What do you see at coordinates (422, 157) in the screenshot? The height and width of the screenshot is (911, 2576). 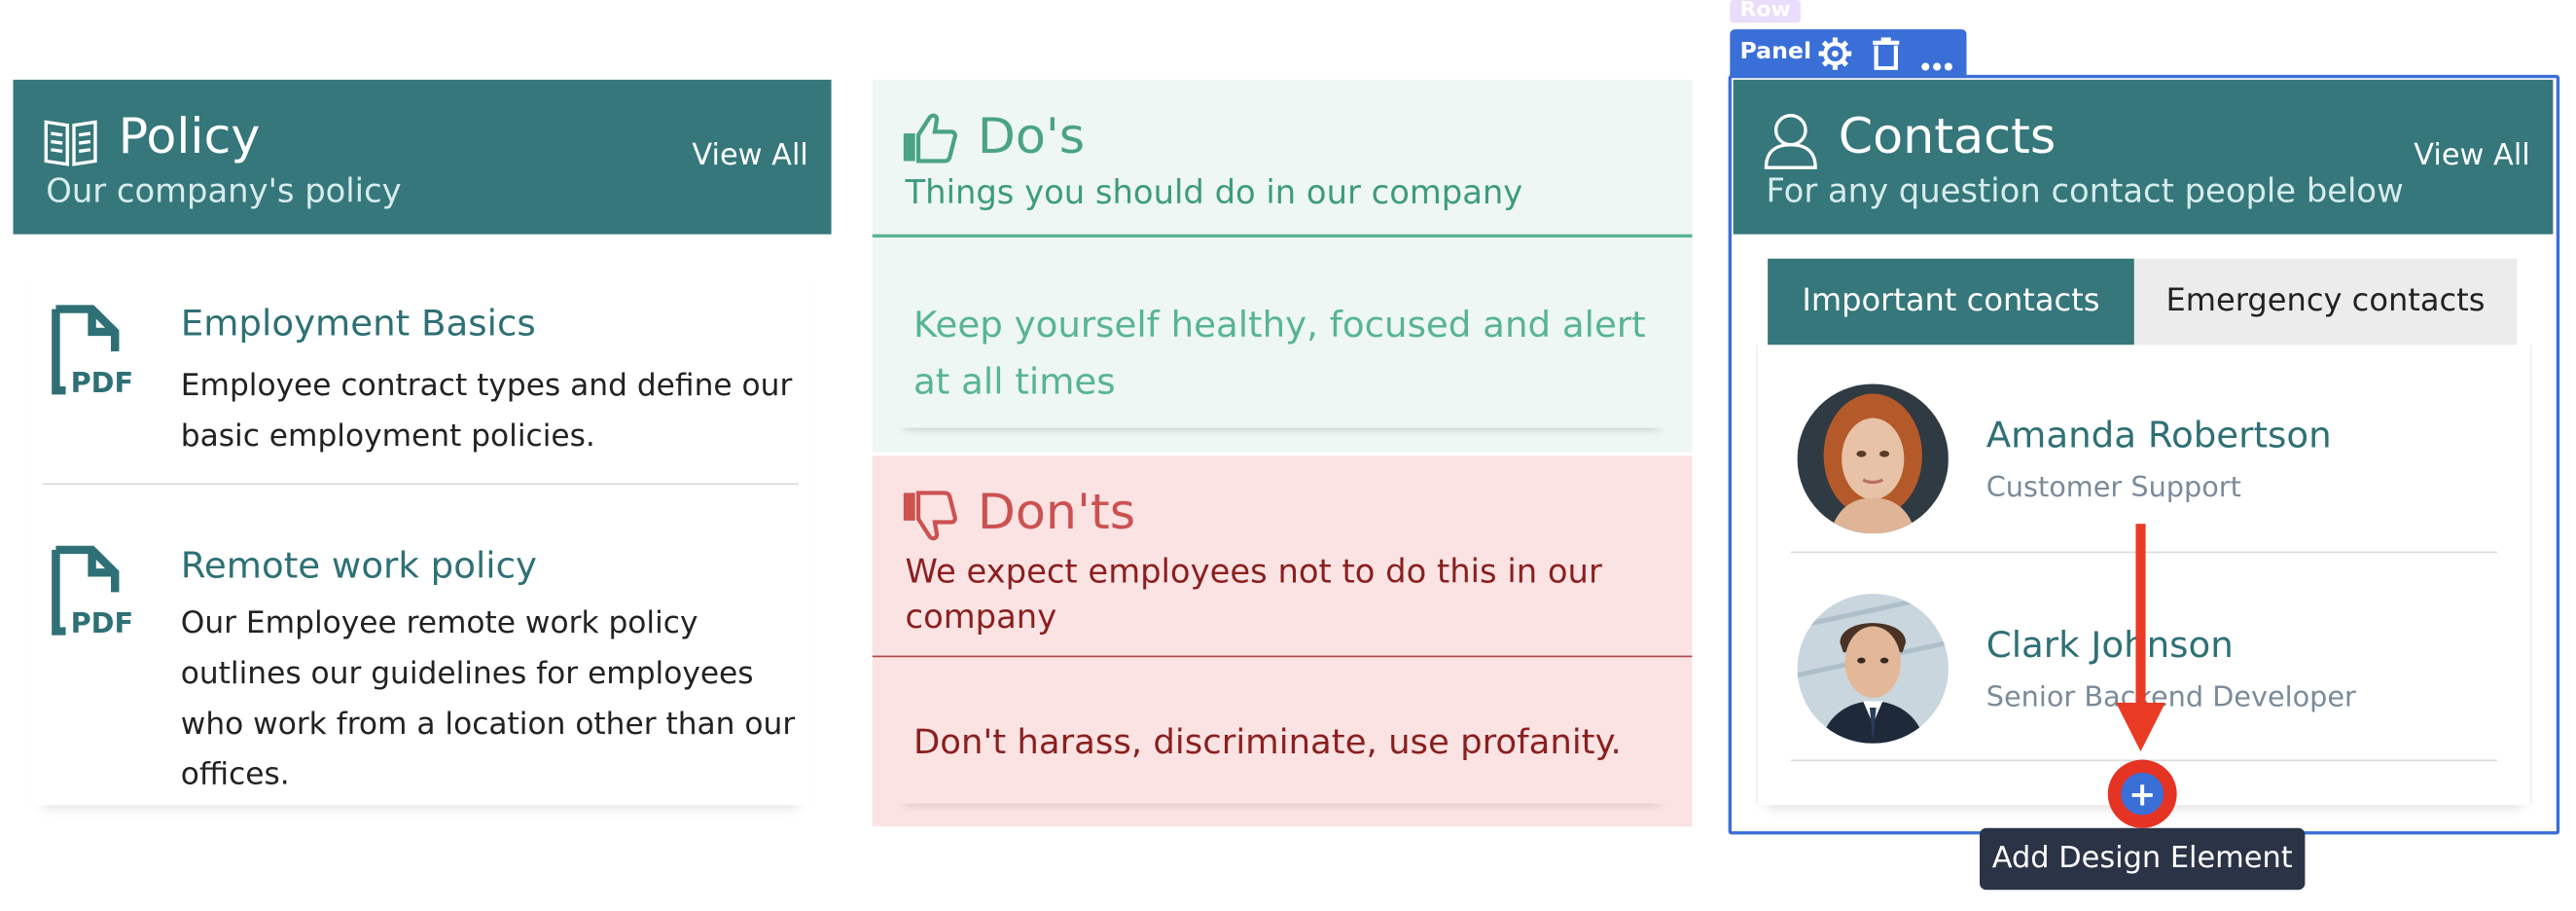 I see `policy-header: Policy Our company's policy View All` at bounding box center [422, 157].